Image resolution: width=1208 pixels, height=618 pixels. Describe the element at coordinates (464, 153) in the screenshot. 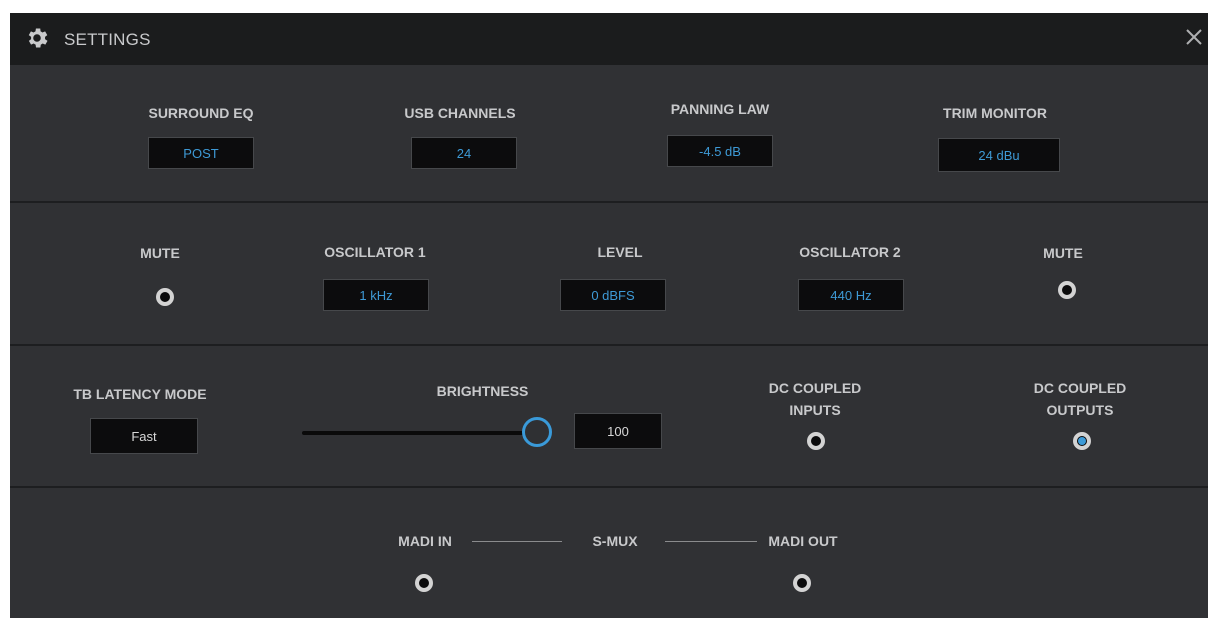

I see `usb-channels-field: 24` at that location.